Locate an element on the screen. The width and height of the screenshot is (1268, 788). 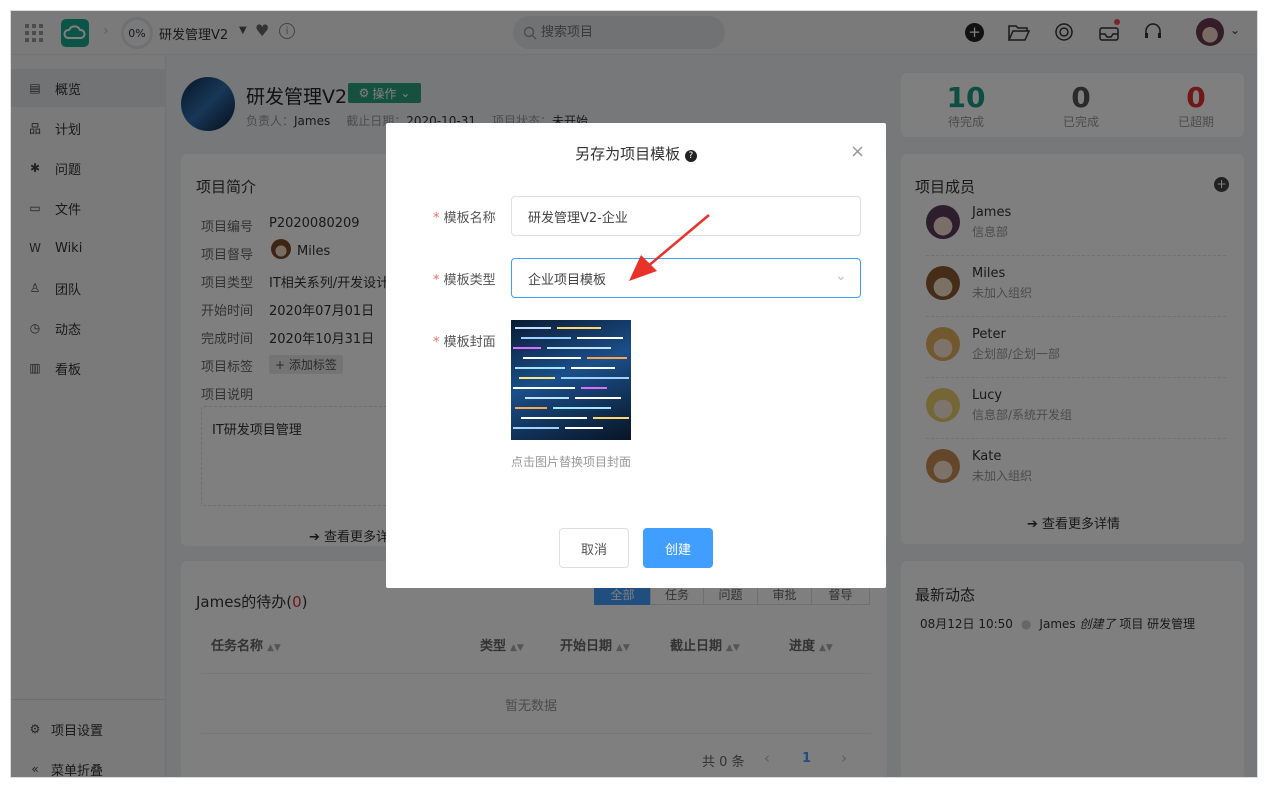
cancel-button: 取消 is located at coordinates (594, 548).